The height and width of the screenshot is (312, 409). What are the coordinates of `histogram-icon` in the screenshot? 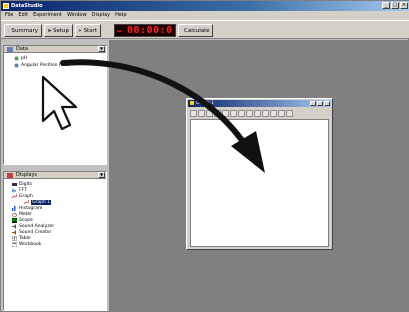 It's located at (14, 208).